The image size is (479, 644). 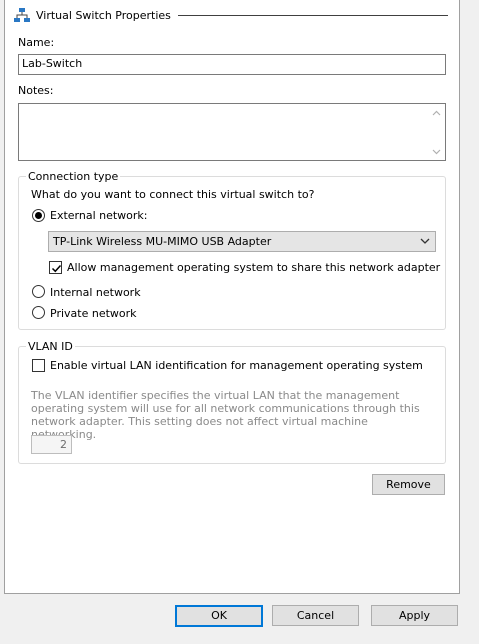 What do you see at coordinates (36, 42) in the screenshot?
I see `name-label: Name:` at bounding box center [36, 42].